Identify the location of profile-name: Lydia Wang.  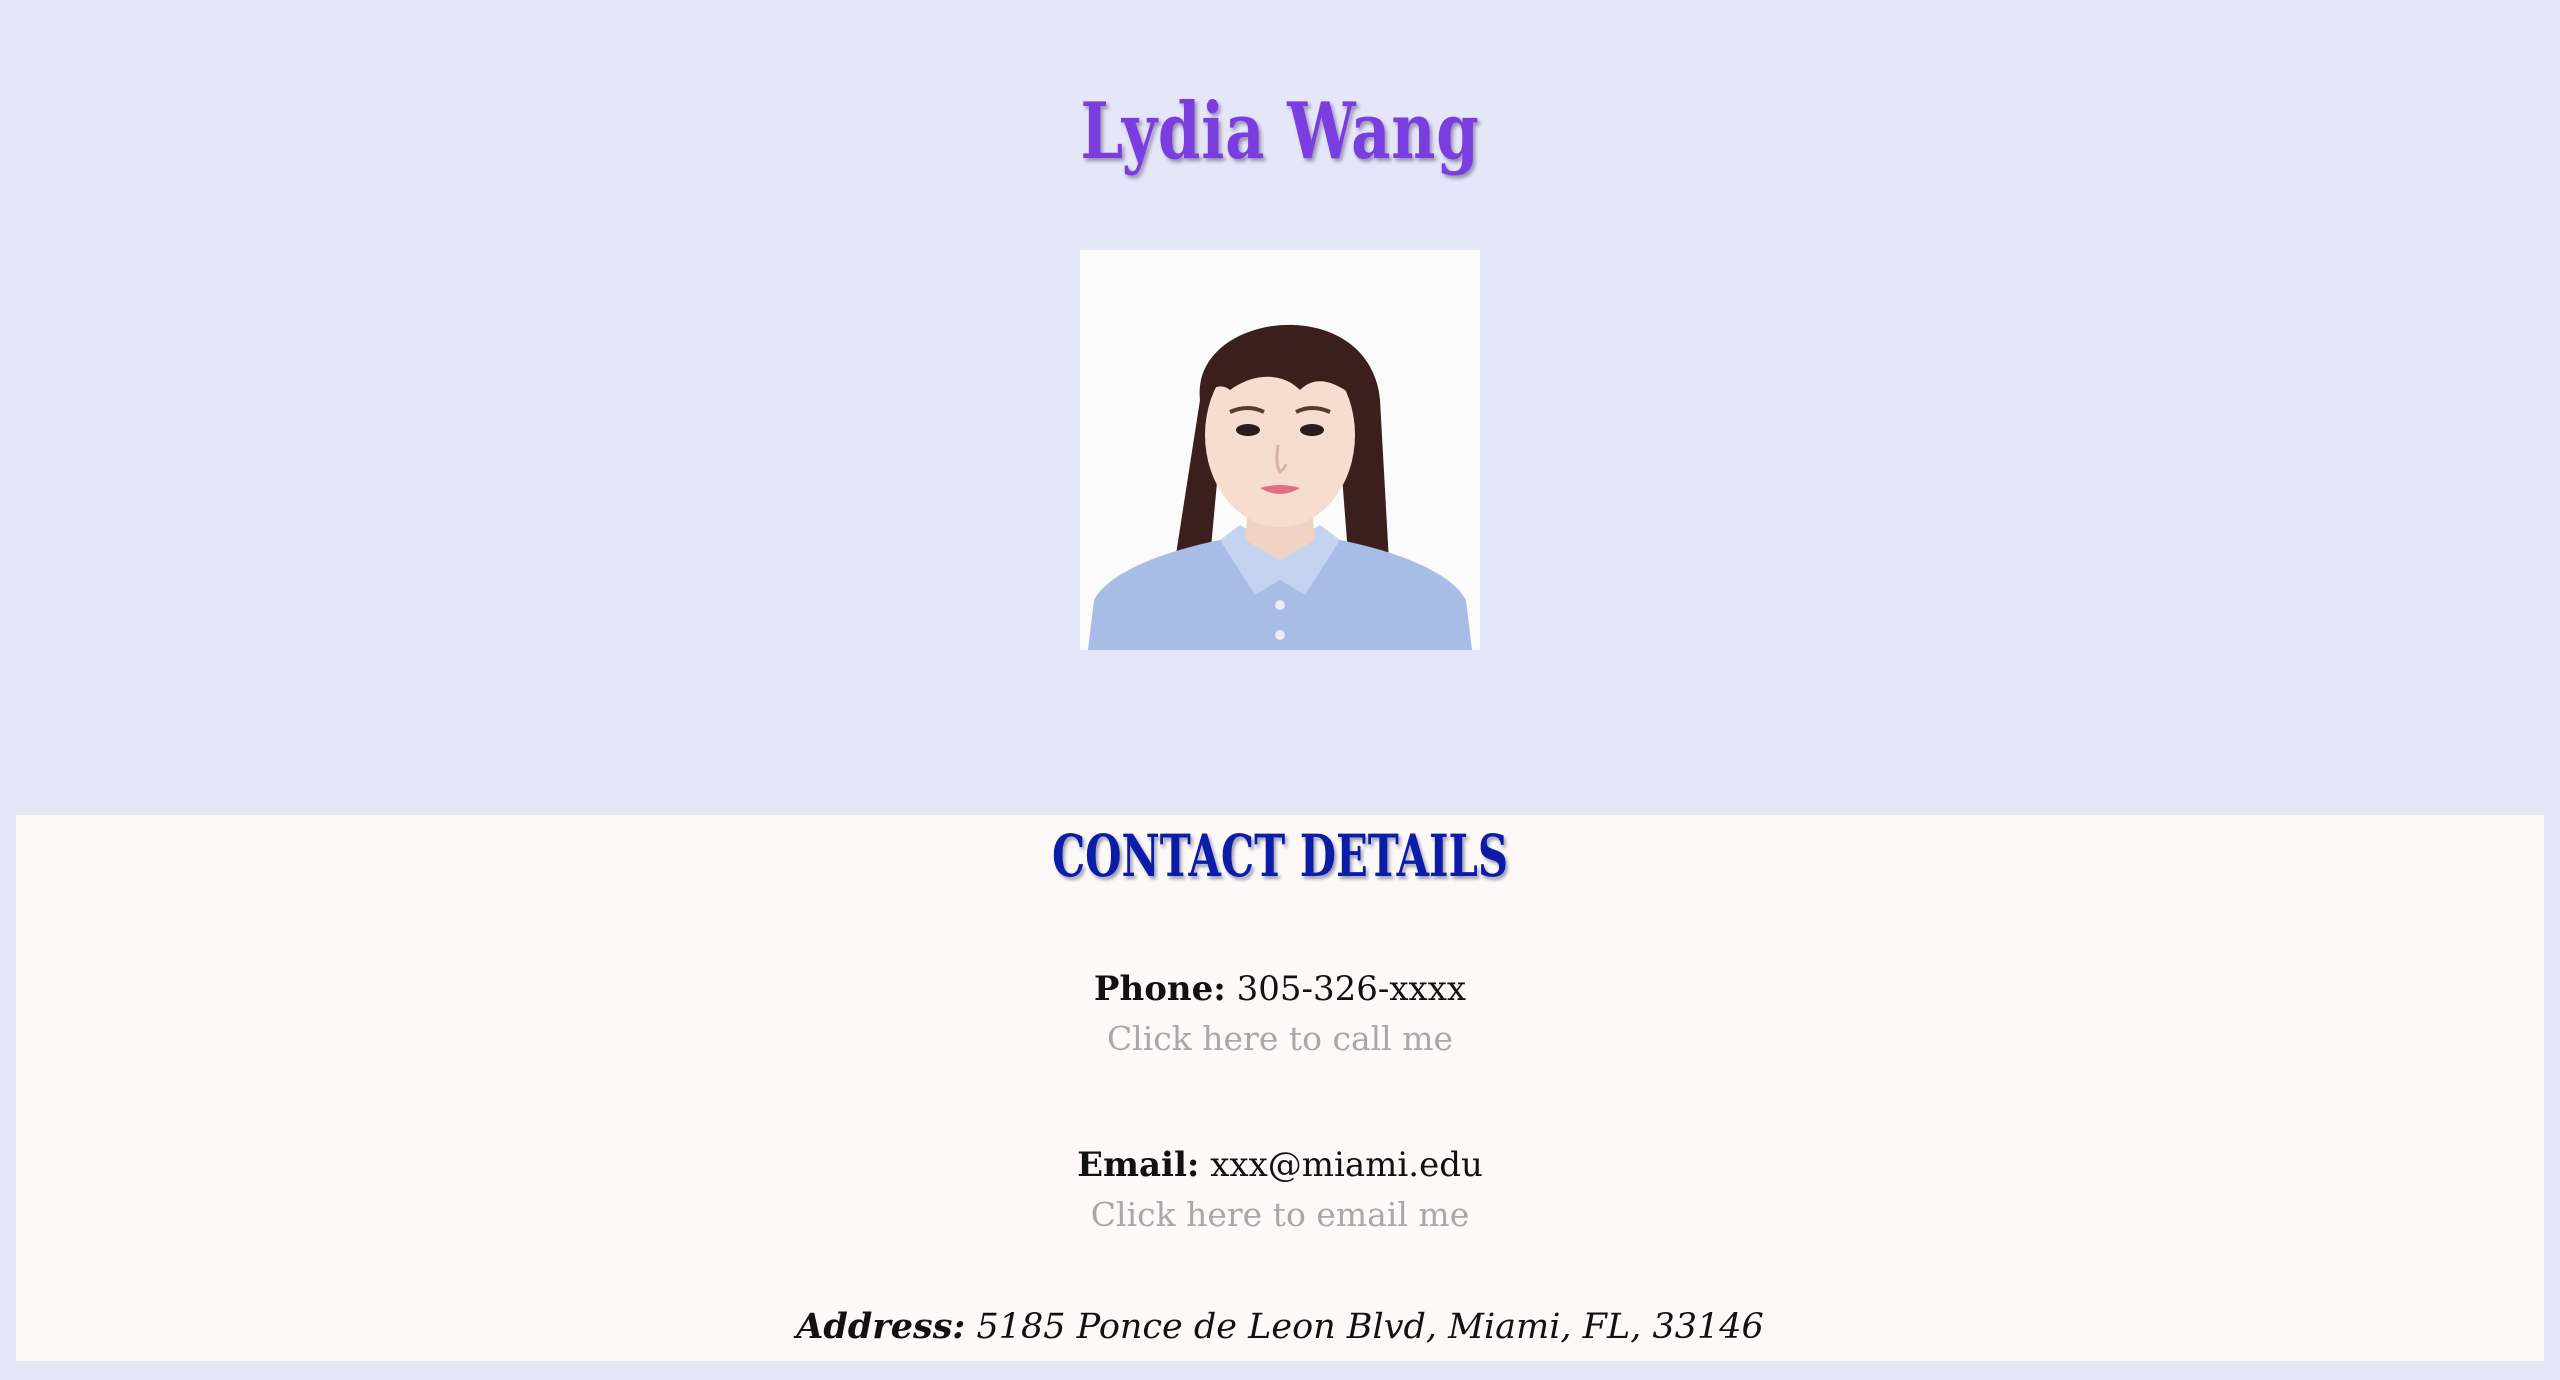
(1280, 131).